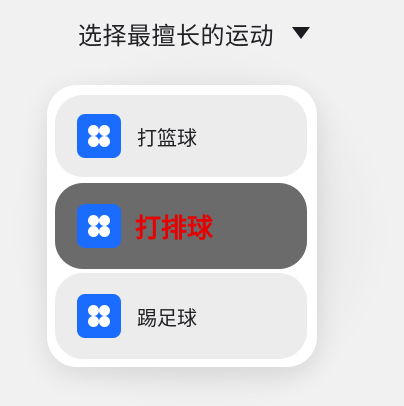 This screenshot has height=406, width=404. I want to click on header: 选择最擅长的运动, so click(202, 33).